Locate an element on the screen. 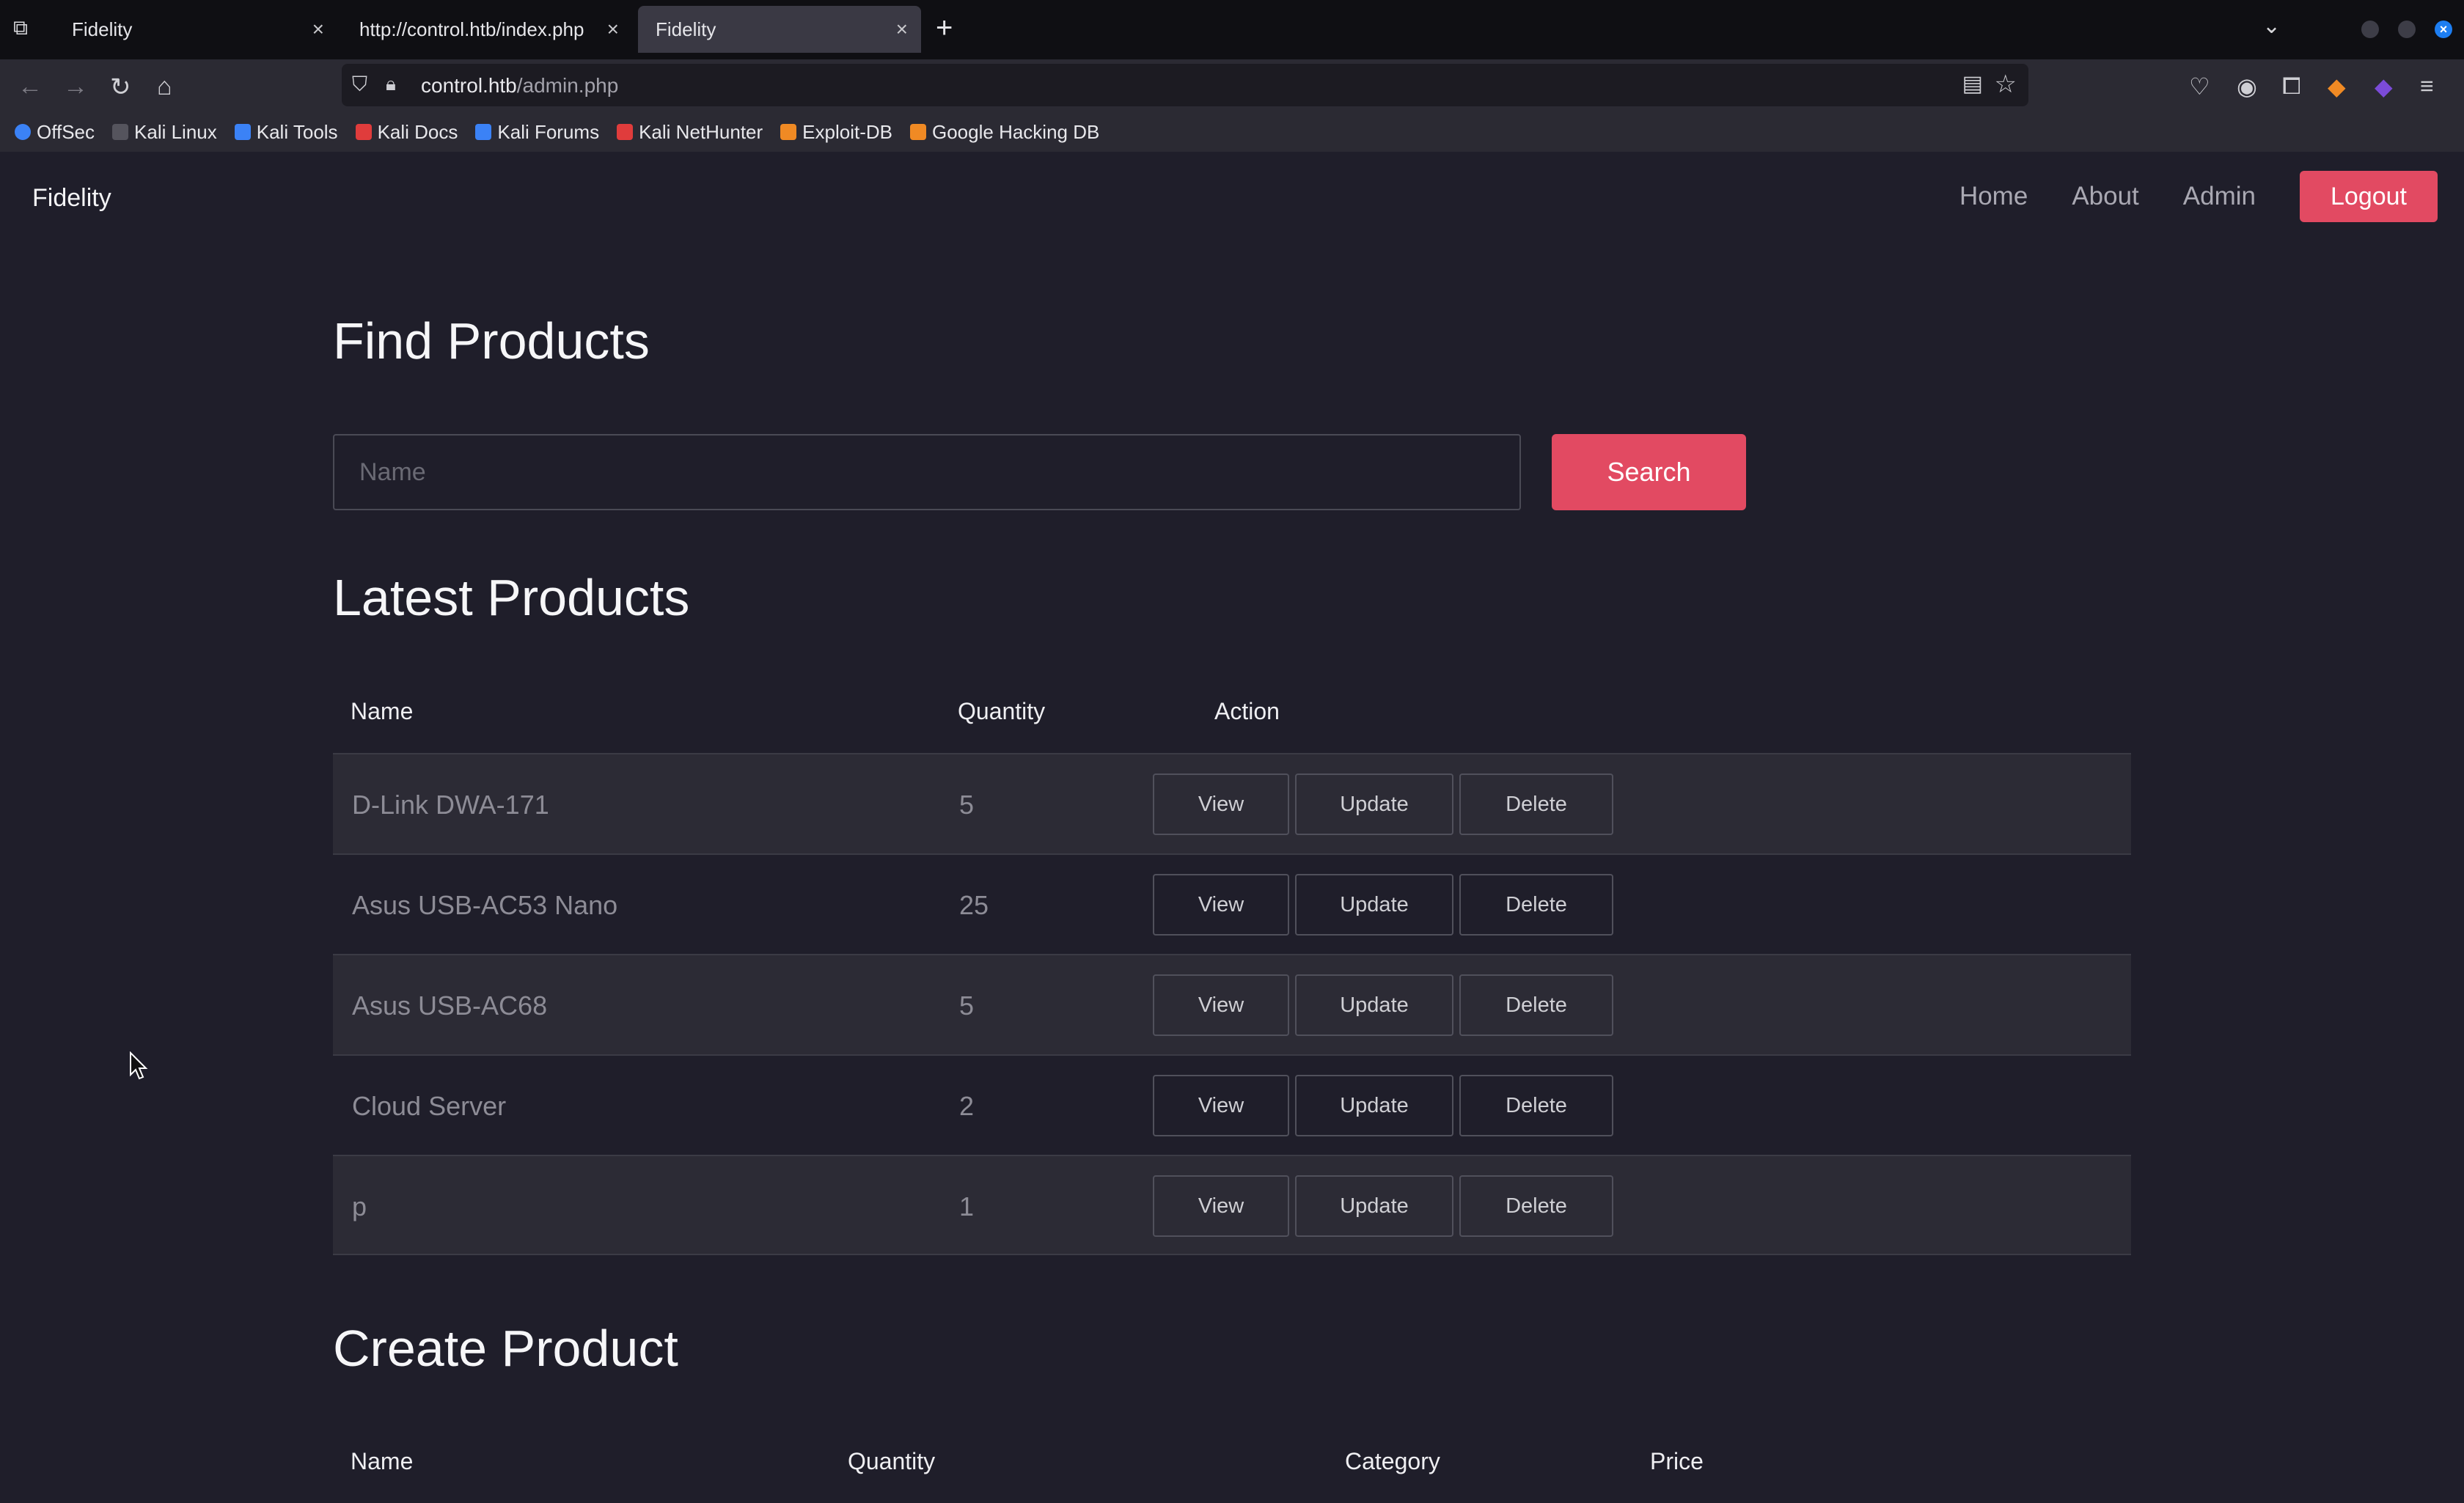  table-row: Asus USB-AC68 5 View Update Delete is located at coordinates (1232, 1004).